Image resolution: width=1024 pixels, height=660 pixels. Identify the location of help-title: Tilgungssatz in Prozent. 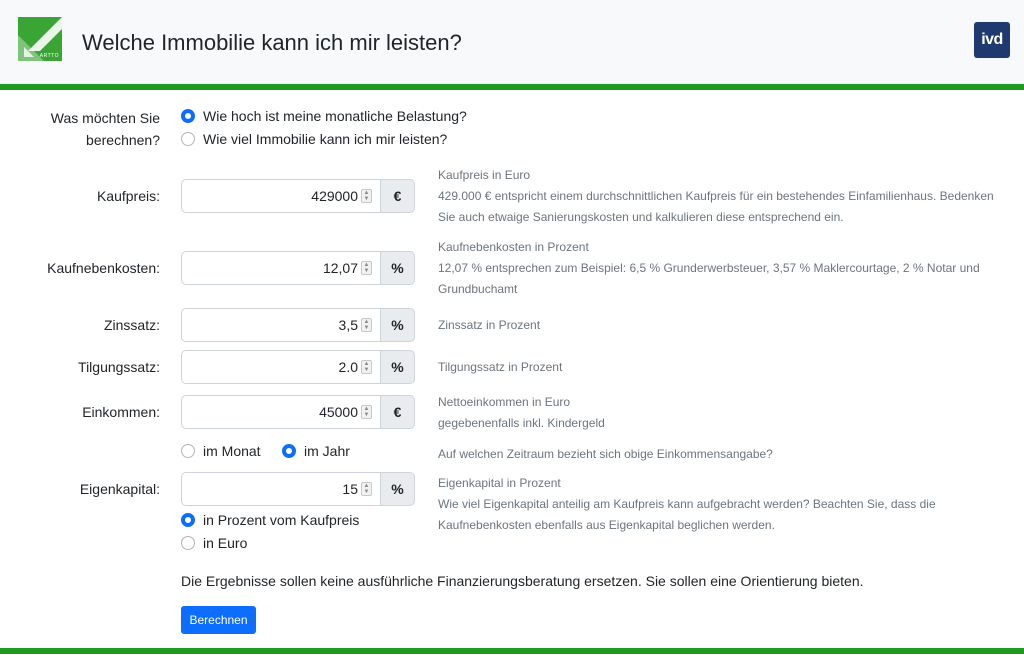
(500, 367).